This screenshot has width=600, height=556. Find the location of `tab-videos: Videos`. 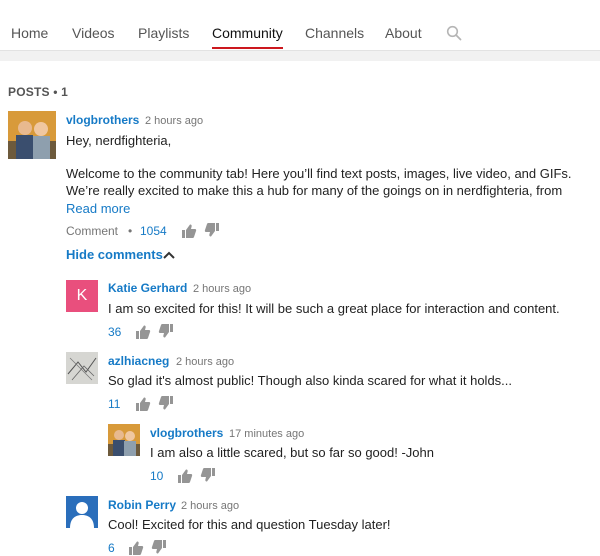

tab-videos: Videos is located at coordinates (93, 25).